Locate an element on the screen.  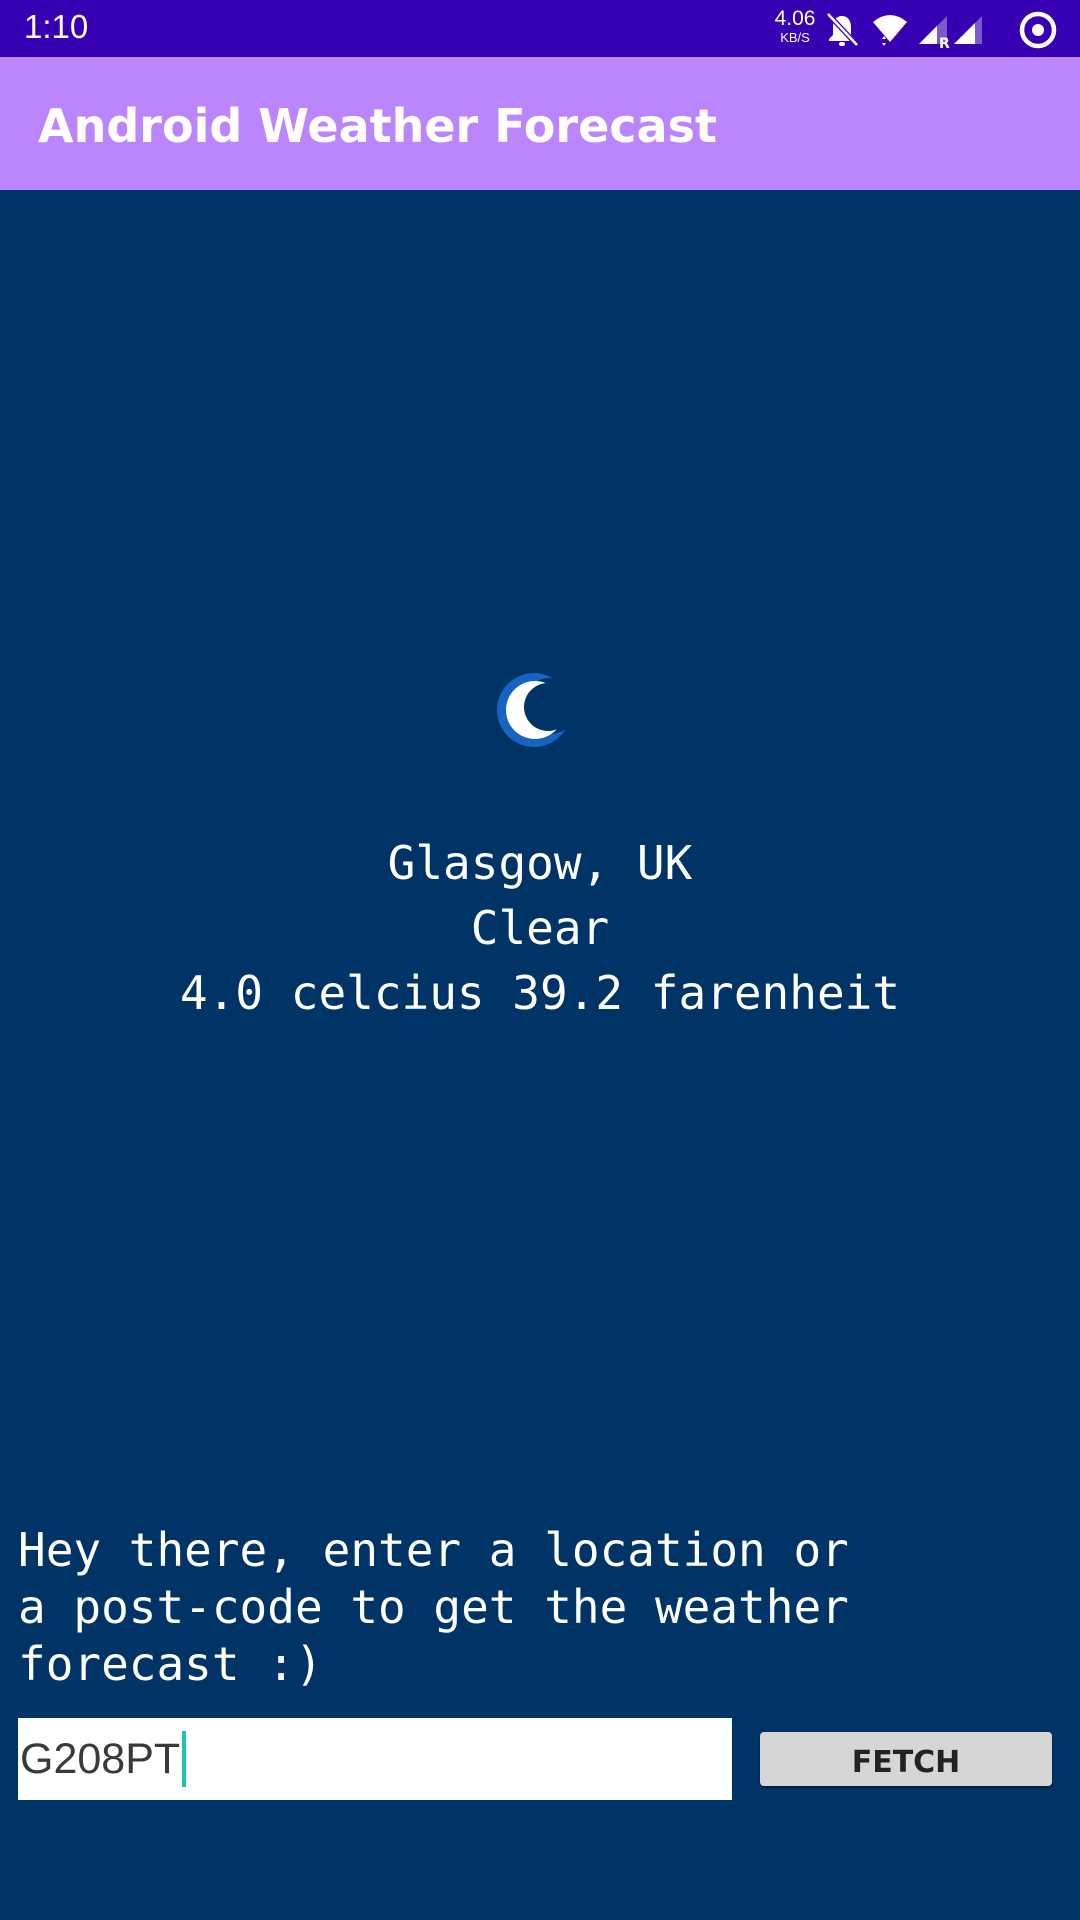
status-time: 1:10 is located at coordinates (56, 26).